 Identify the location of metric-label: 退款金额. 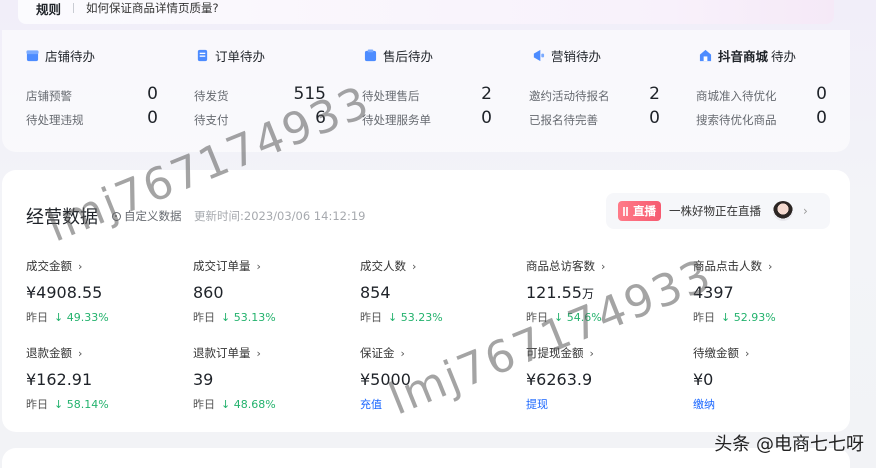
(49, 353).